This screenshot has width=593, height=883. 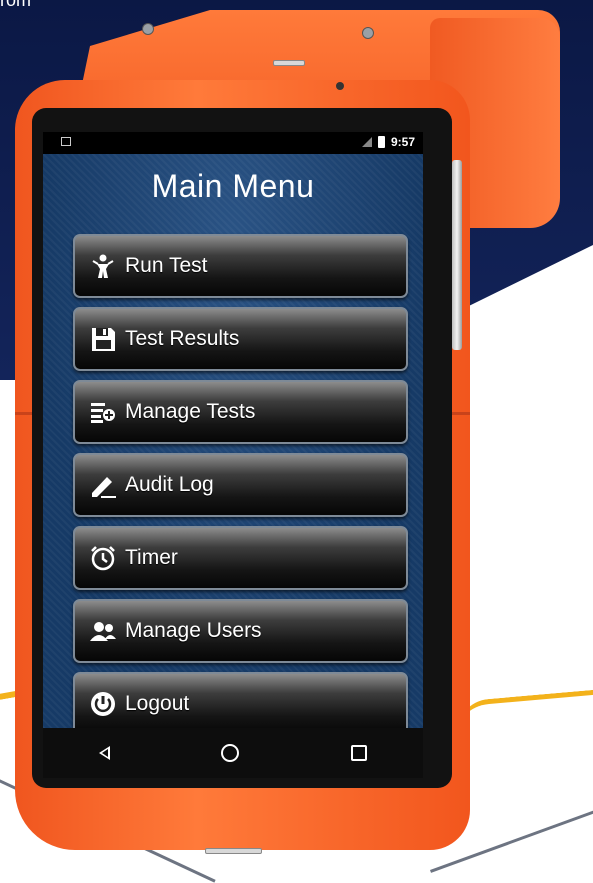 What do you see at coordinates (104, 753) in the screenshot?
I see `back-icon` at bounding box center [104, 753].